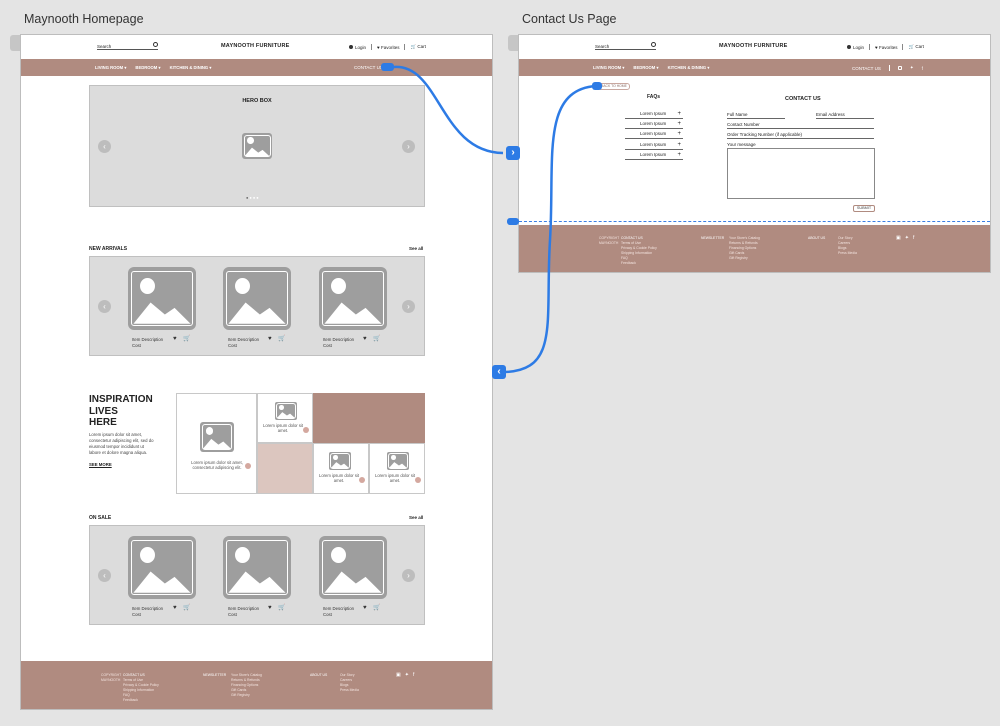 The height and width of the screenshot is (726, 1000). I want to click on new-arrivals-next-arrow: ›, so click(408, 306).